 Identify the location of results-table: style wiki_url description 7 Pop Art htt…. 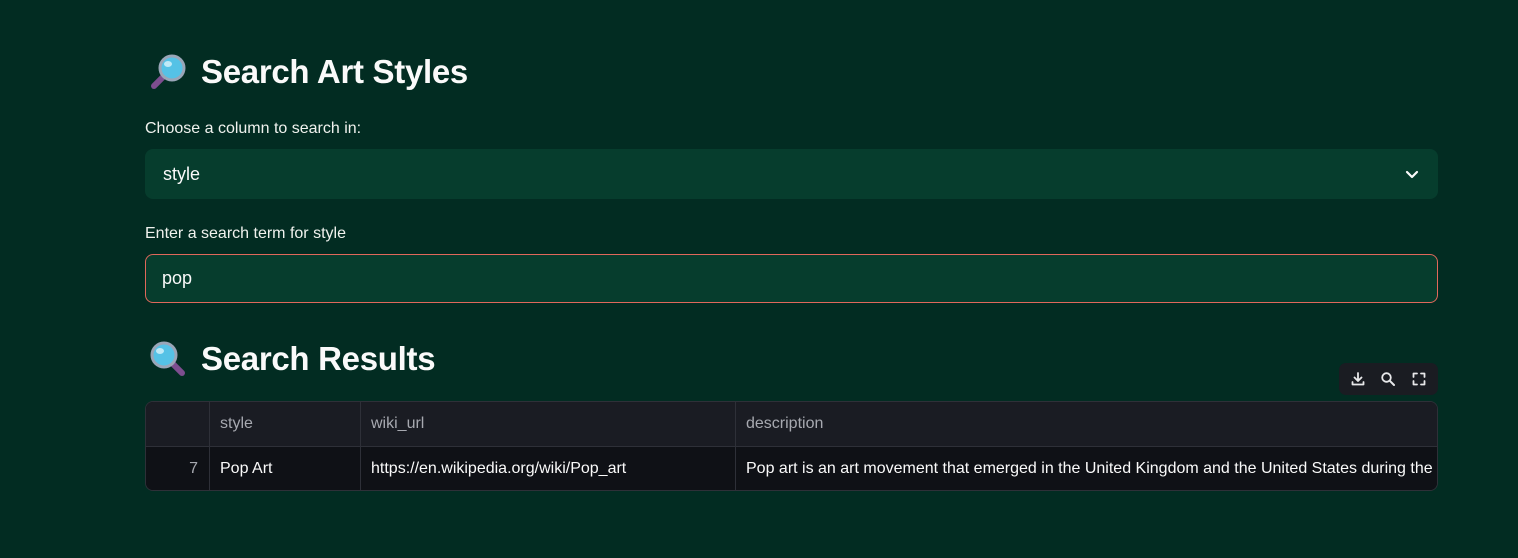
(791, 446).